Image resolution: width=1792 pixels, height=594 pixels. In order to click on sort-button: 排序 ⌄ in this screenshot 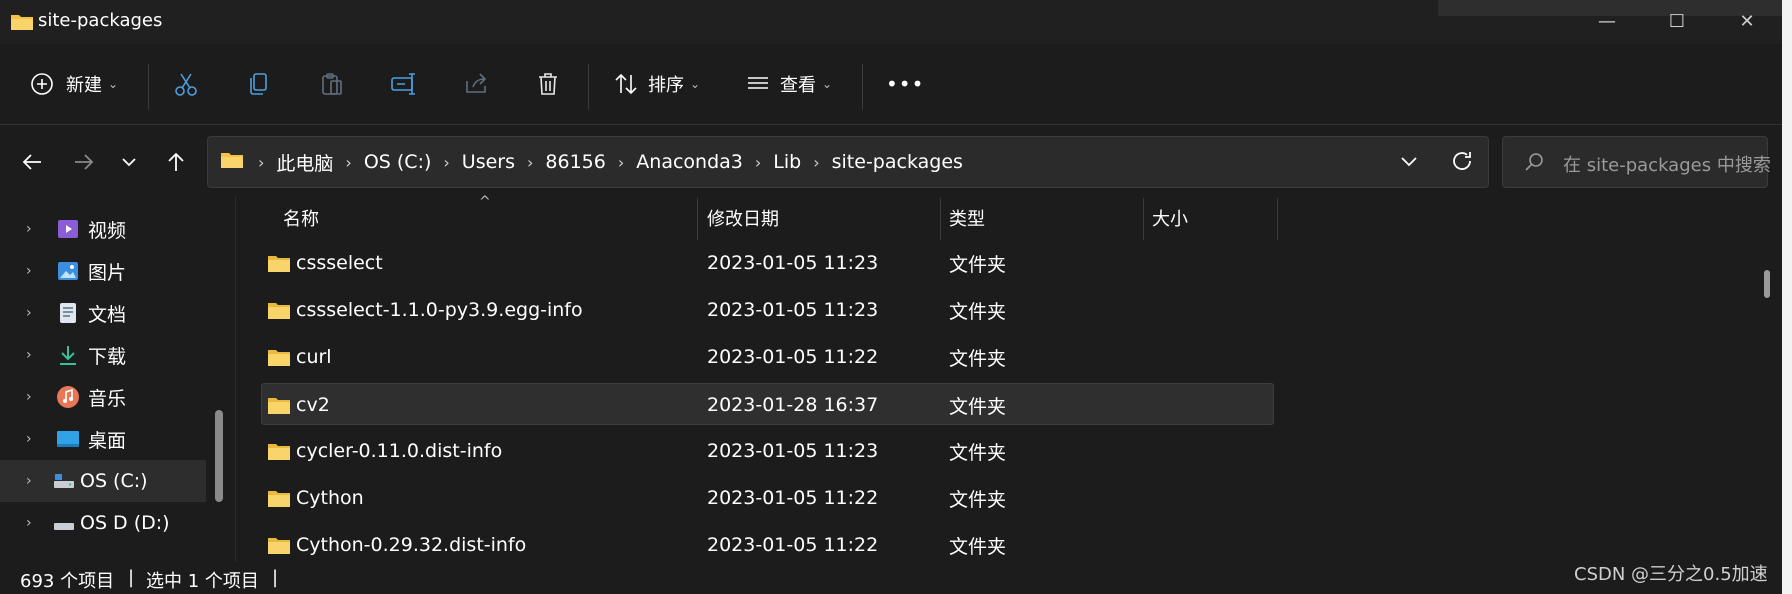, I will do `click(656, 84)`.